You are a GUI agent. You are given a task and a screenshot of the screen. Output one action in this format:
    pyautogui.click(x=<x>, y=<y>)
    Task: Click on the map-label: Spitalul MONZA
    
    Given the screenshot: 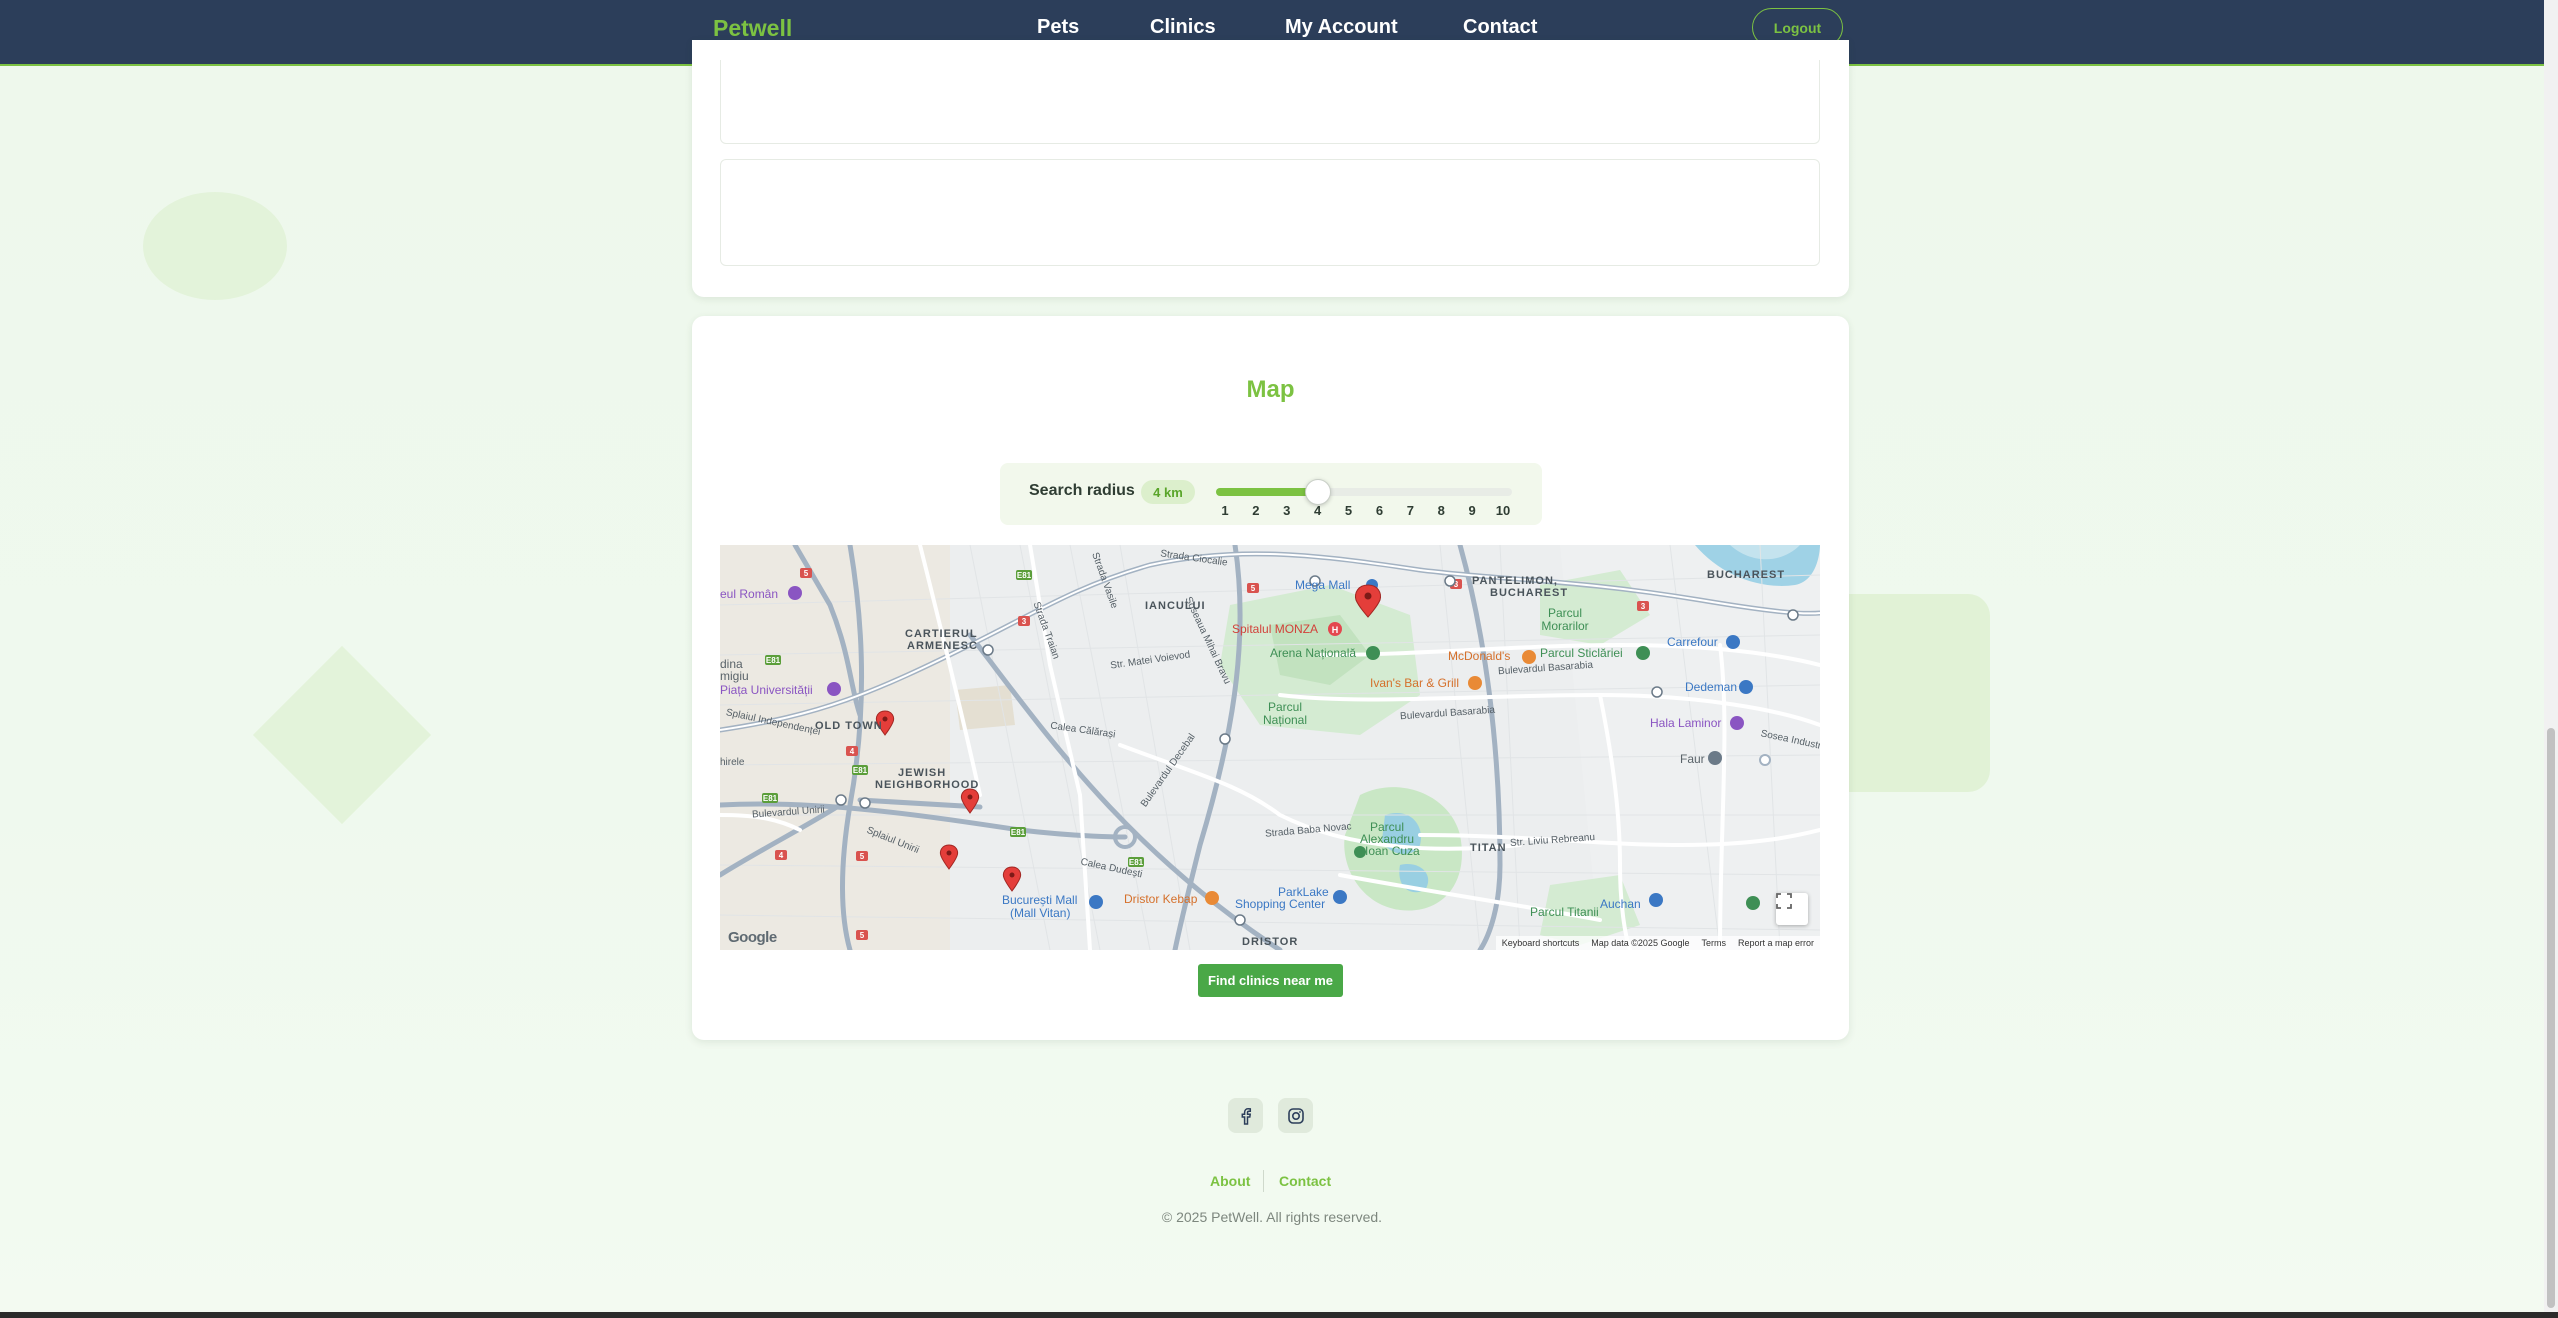 What is the action you would take?
    pyautogui.click(x=1275, y=629)
    